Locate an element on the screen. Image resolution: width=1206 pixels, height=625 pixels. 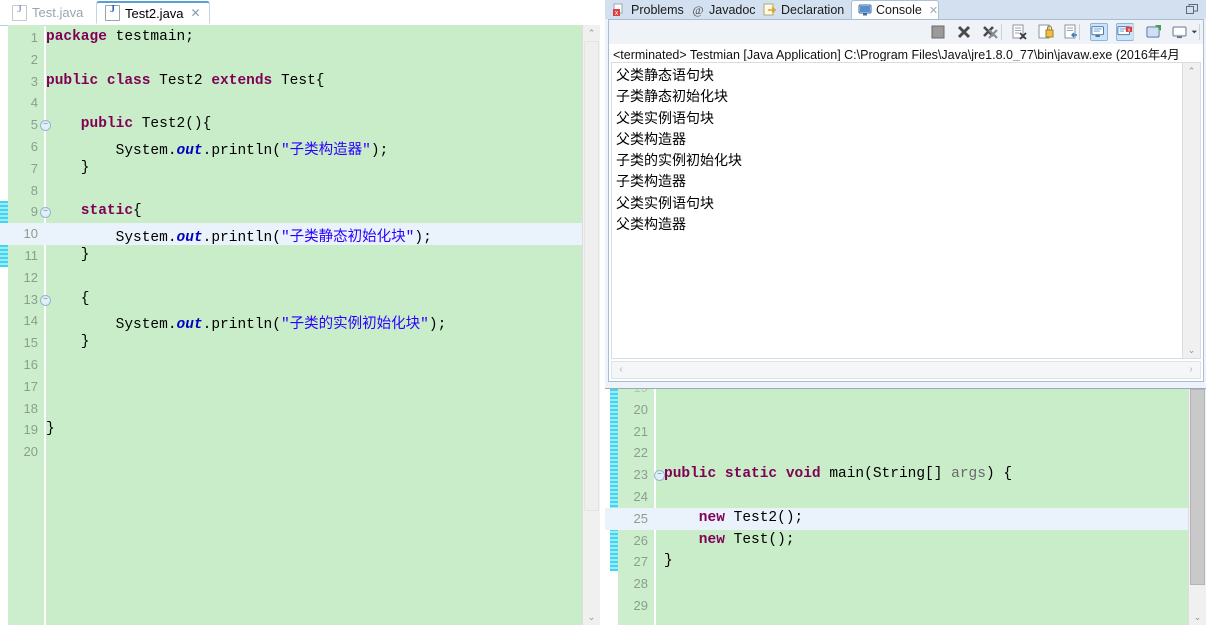
code-line: 29 is located at coordinates (905, 606).